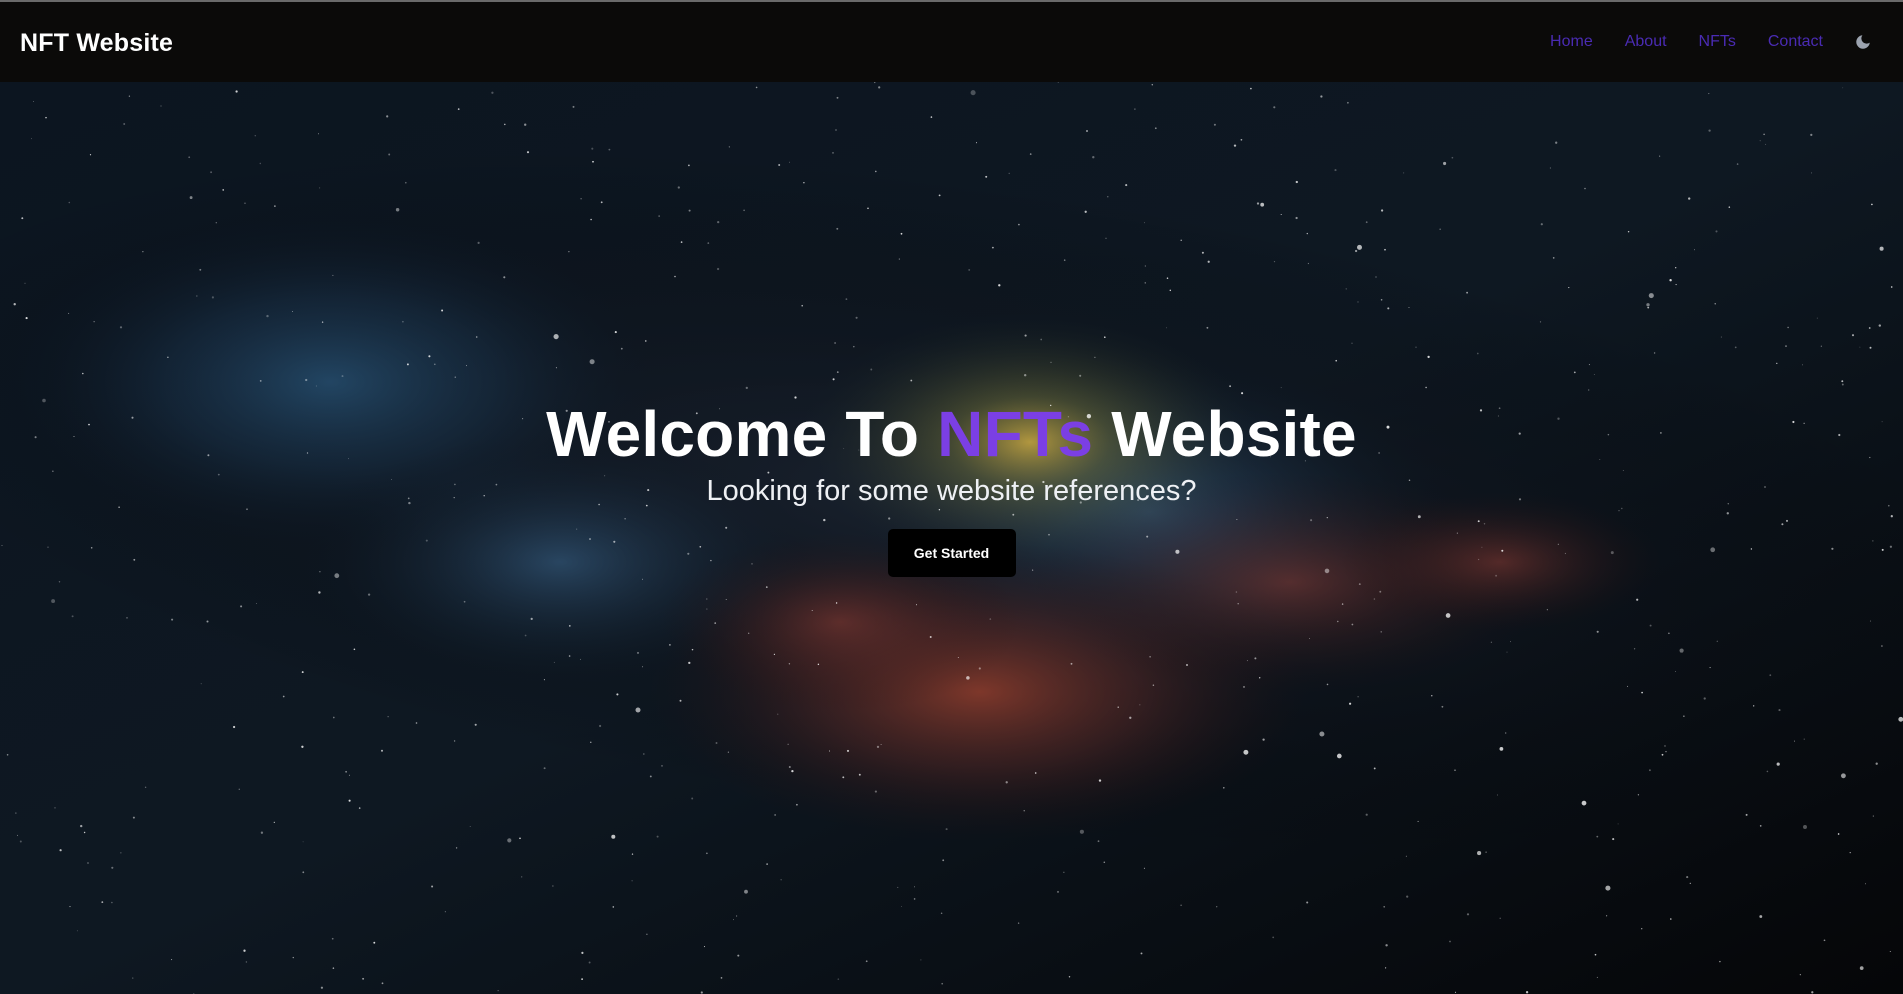  Describe the element at coordinates (1646, 42) in the screenshot. I see `nav-link-about: About` at that location.